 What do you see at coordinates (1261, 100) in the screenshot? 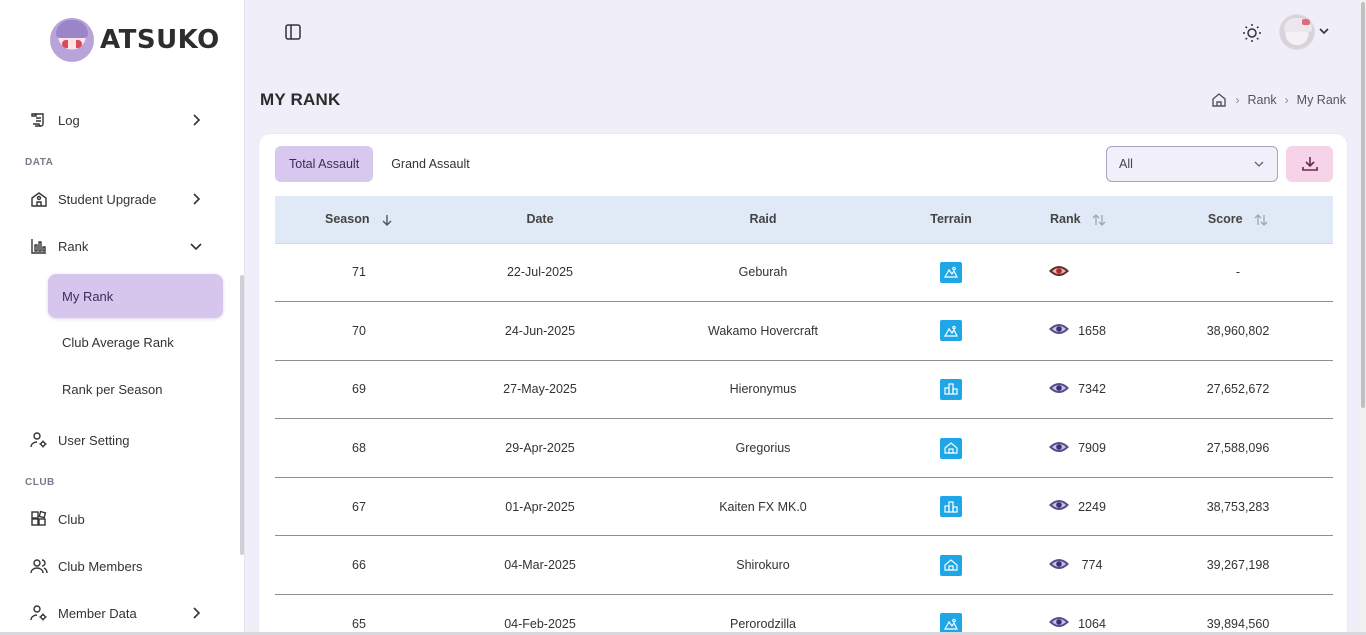
I see `breadcrumb-link: Rank` at bounding box center [1261, 100].